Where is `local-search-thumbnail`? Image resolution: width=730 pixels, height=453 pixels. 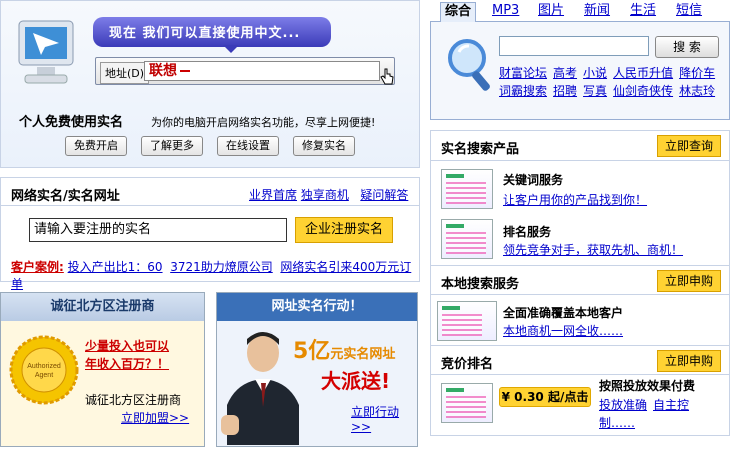
local-search-thumbnail is located at coordinates (467, 321).